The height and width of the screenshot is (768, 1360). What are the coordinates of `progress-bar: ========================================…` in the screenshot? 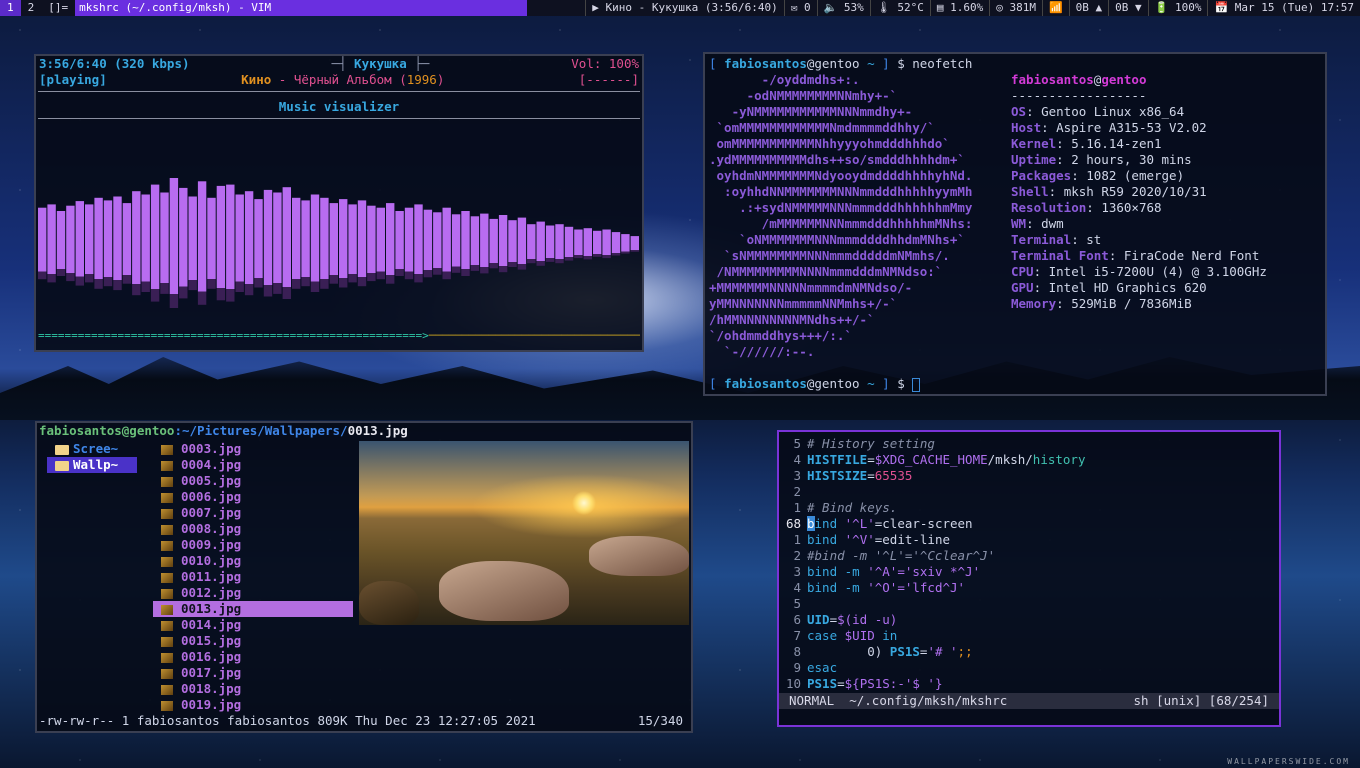 It's located at (339, 336).